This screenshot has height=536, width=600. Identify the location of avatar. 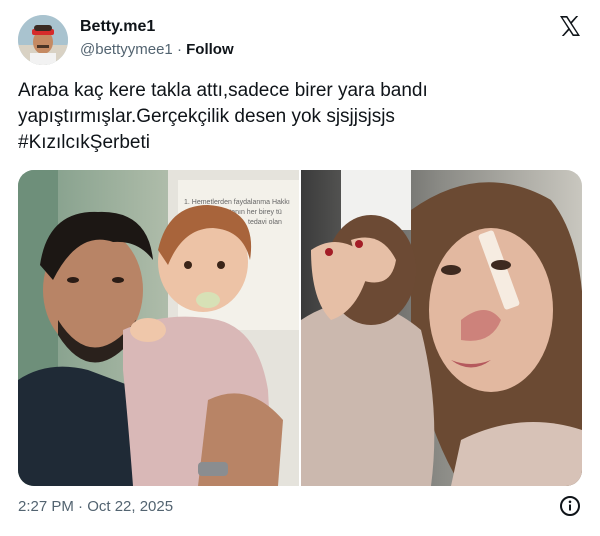
(43, 40).